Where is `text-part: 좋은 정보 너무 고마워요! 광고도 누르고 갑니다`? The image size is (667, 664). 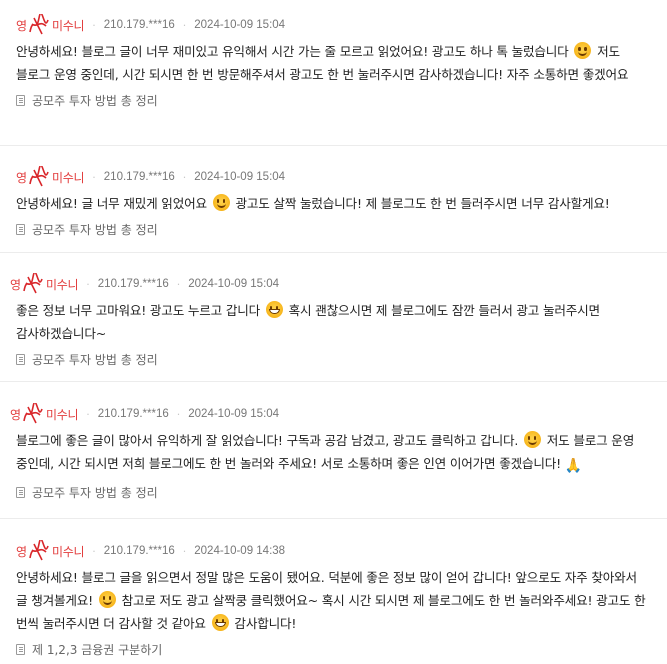
text-part: 좋은 정보 너무 고마워요! 광고도 누르고 갑니다 is located at coordinates (140, 310).